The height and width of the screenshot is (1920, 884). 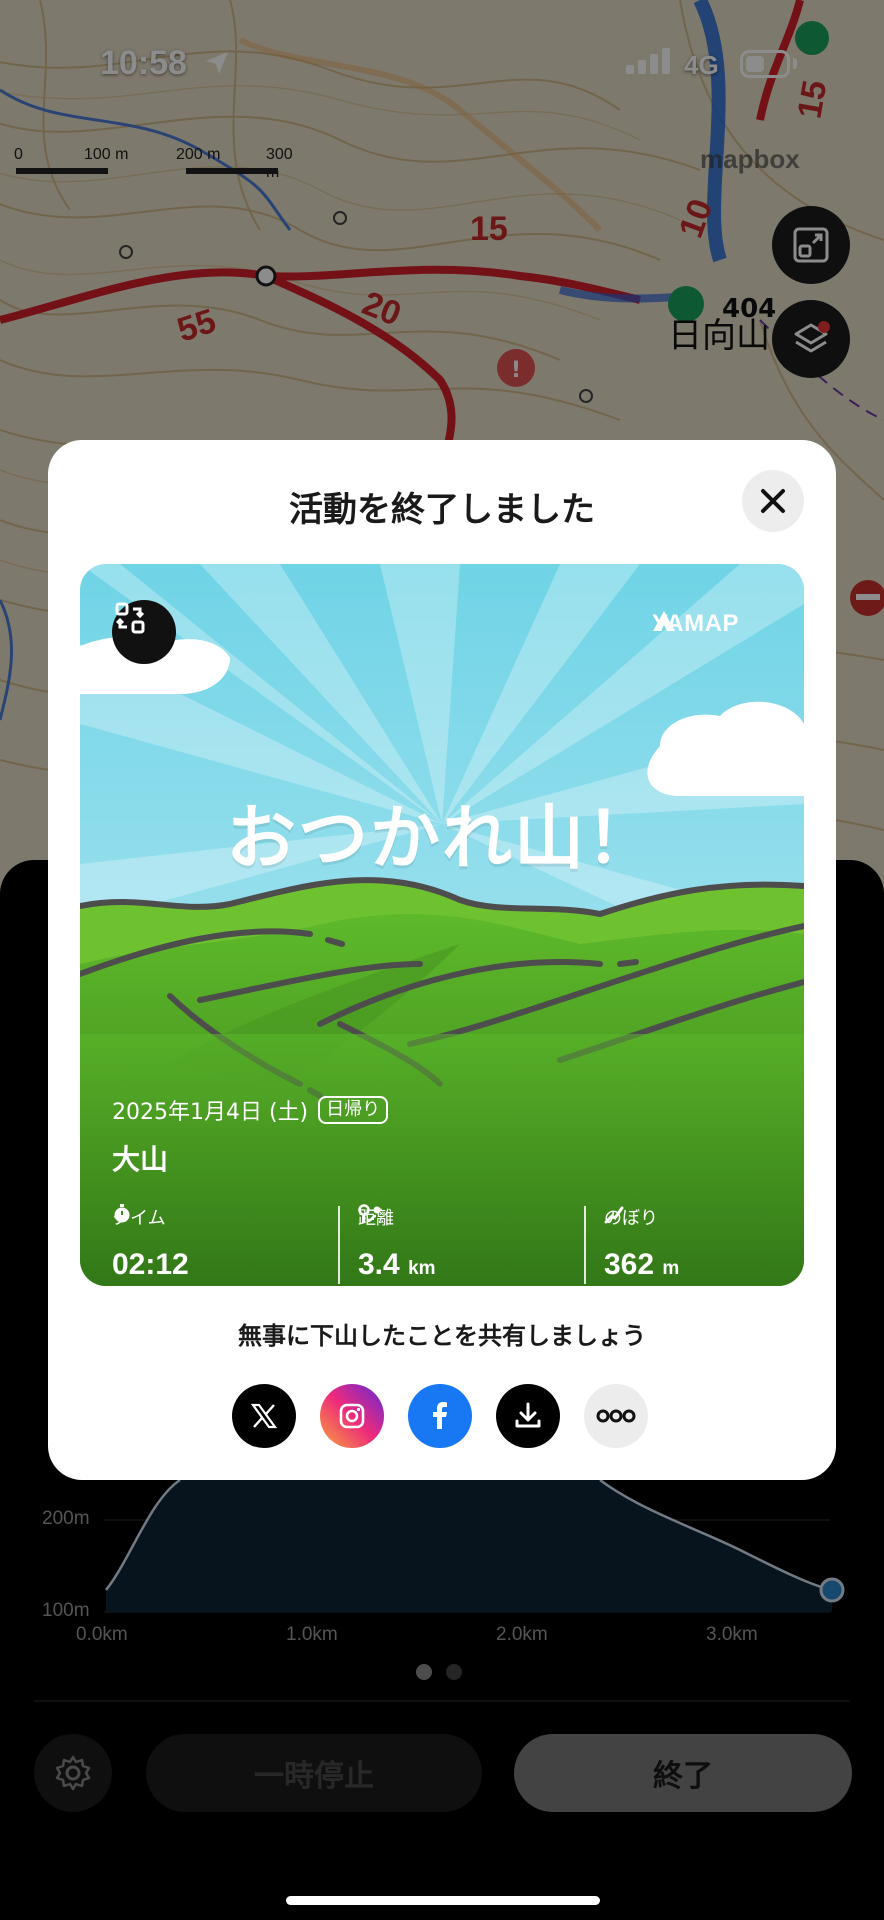 I want to click on share-buttons, so click(x=442, y=1416).